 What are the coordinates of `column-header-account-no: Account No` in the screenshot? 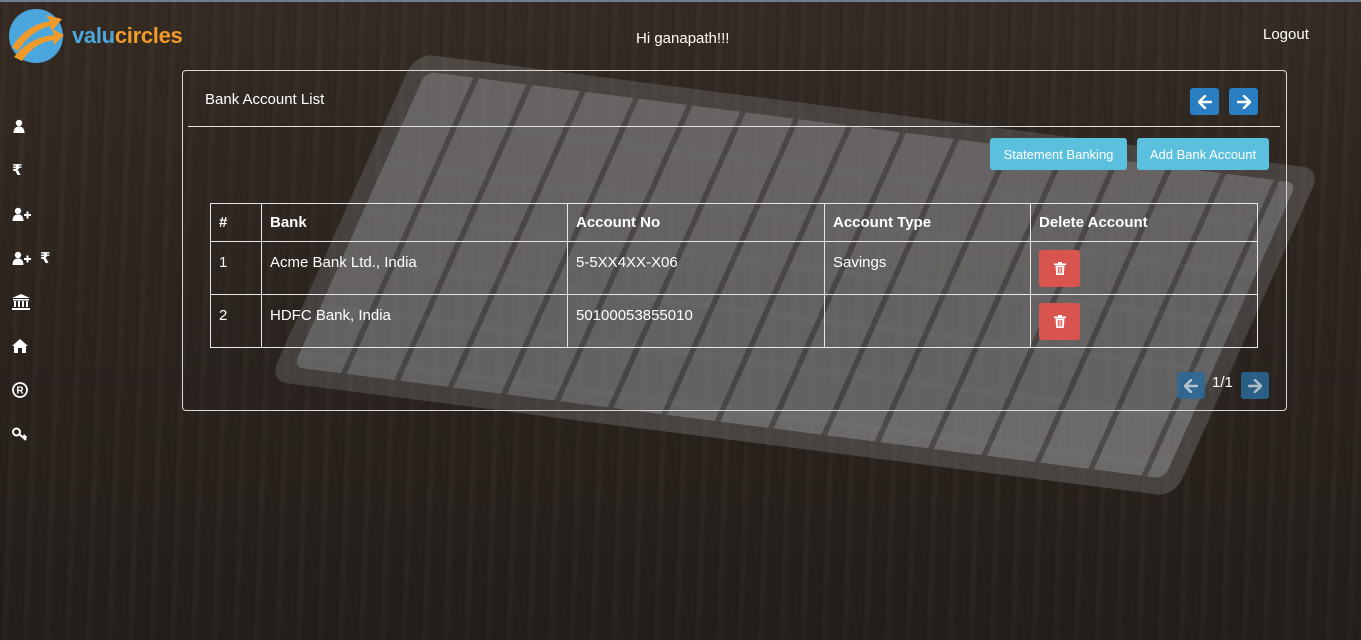 It's located at (696, 222).